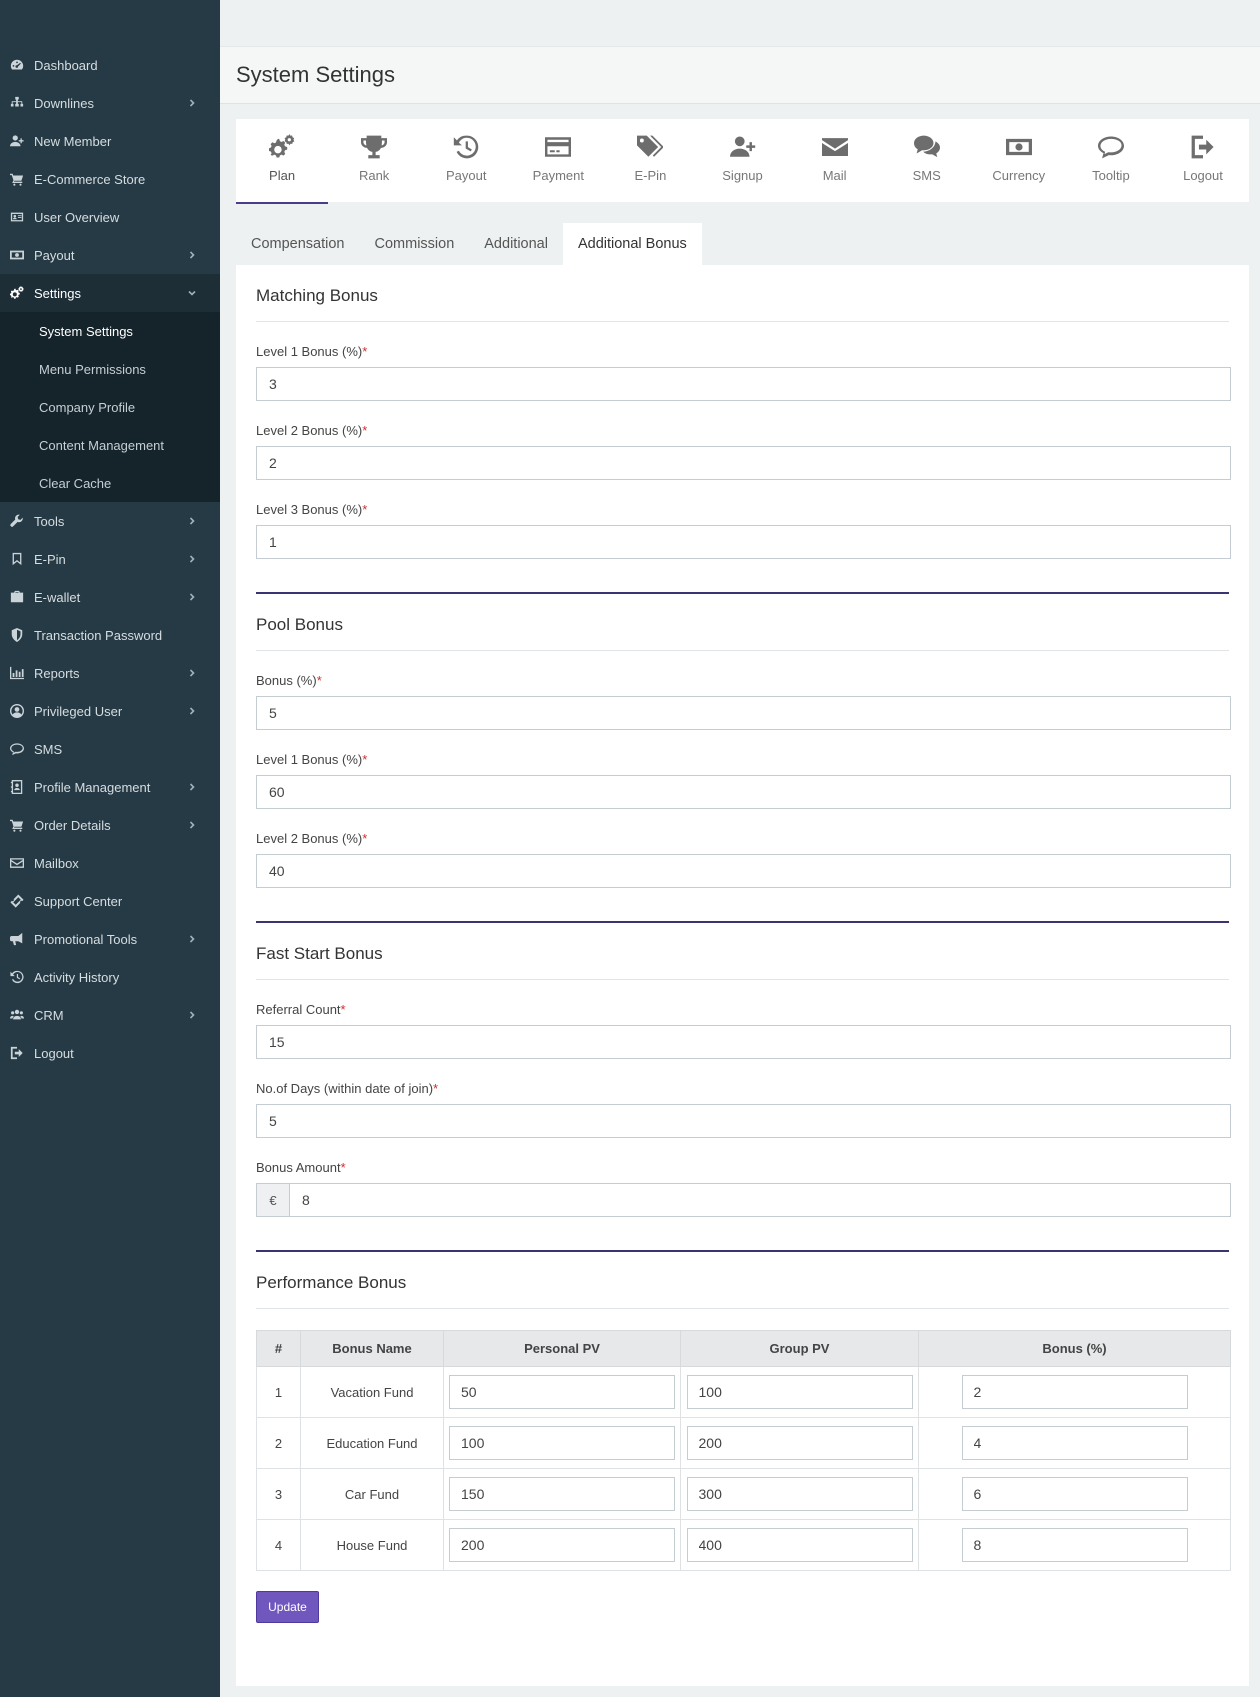  Describe the element at coordinates (110, 445) in the screenshot. I see `sidebar-subitem-content-management: Content Management` at that location.